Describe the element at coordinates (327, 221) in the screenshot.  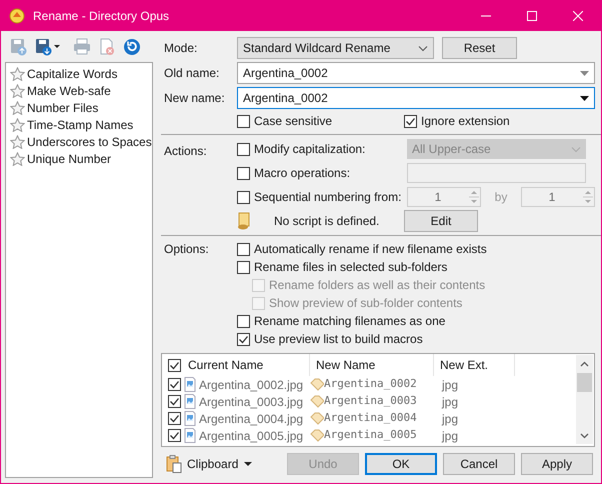
I see `script-status-text: No script is defined.` at that location.